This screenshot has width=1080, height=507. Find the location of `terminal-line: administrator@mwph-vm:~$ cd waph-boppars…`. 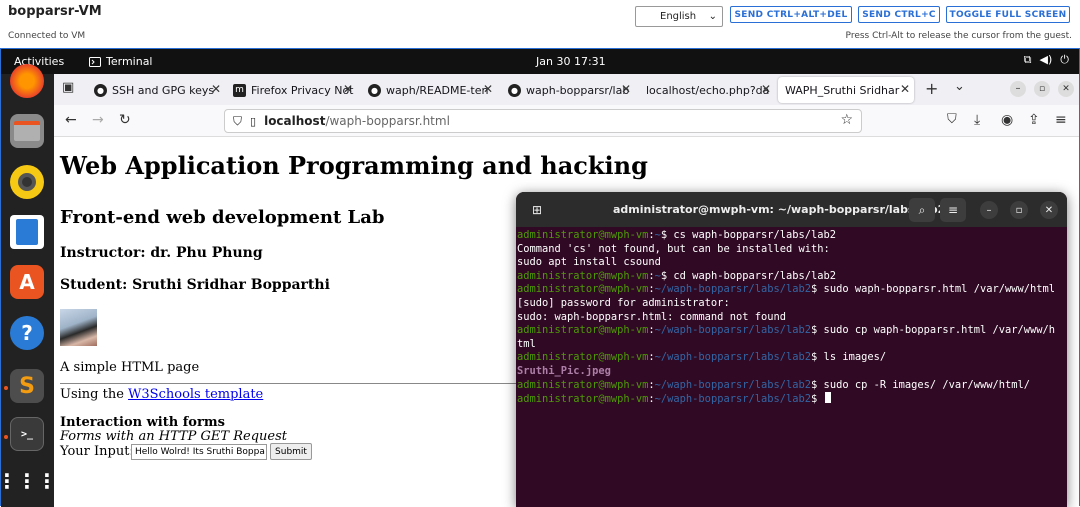

terminal-line: administrator@mwph-vm:~$ cd waph-boppars… is located at coordinates (677, 275).